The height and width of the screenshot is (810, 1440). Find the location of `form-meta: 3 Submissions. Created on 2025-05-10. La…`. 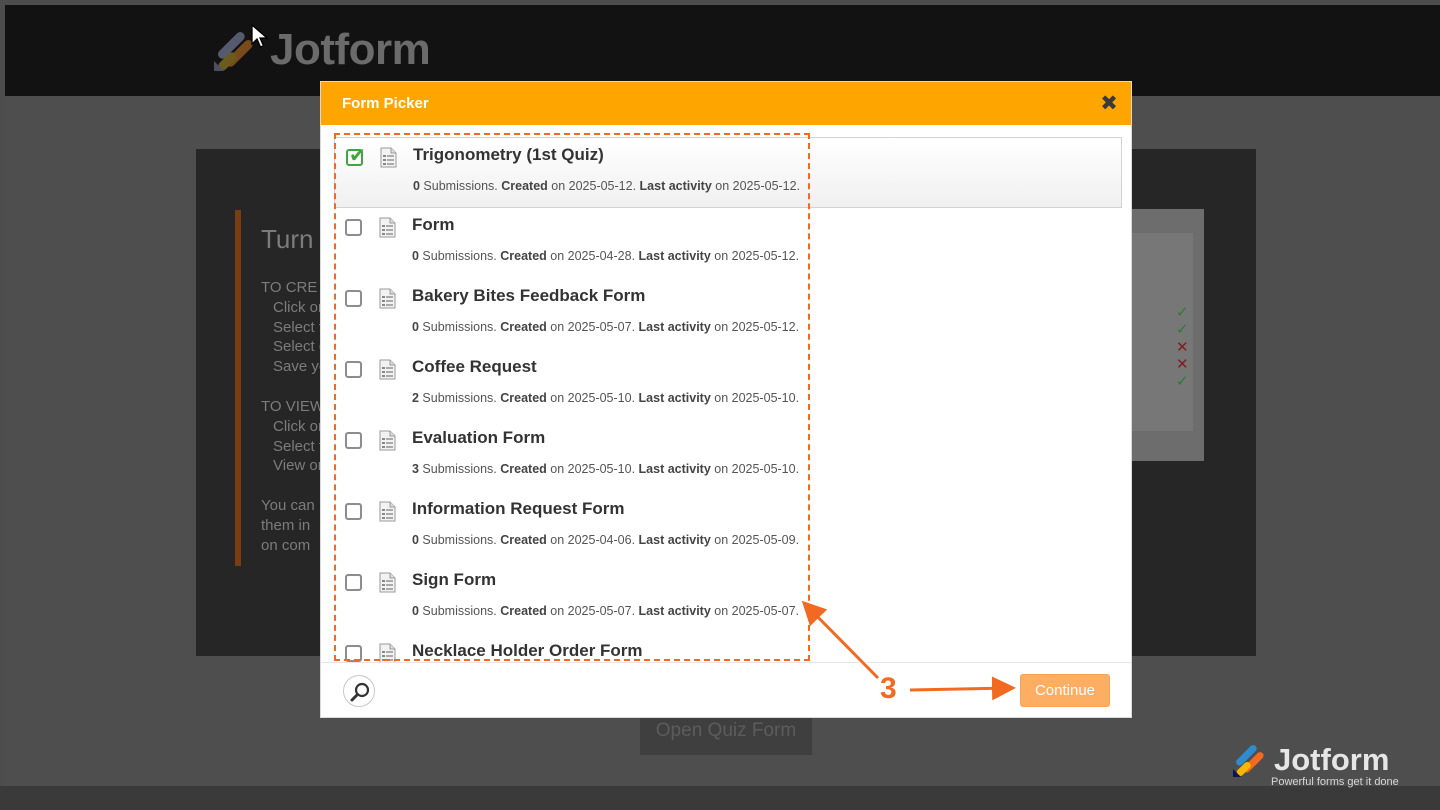

form-meta: 3 Submissions. Created on 2025-05-10. La… is located at coordinates (606, 469).